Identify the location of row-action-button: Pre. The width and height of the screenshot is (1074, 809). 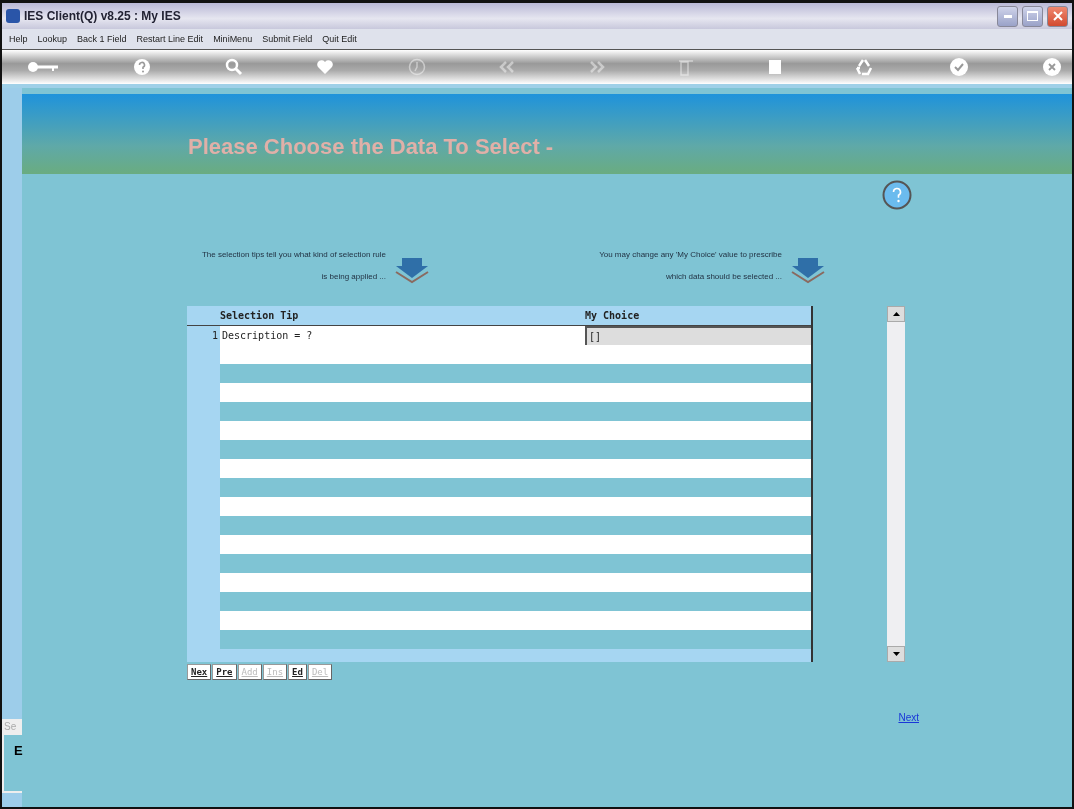
(224, 672).